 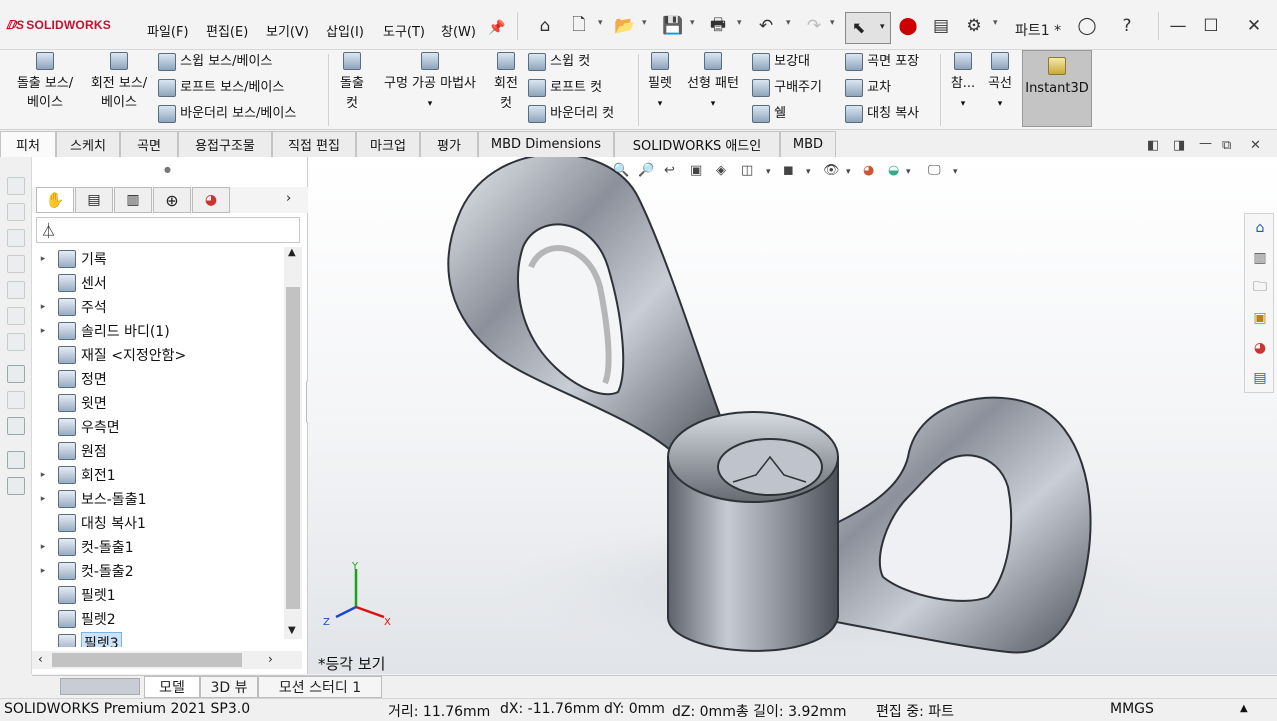 What do you see at coordinates (1205, 143) in the screenshot?
I see `minimize-doc-icon: —` at bounding box center [1205, 143].